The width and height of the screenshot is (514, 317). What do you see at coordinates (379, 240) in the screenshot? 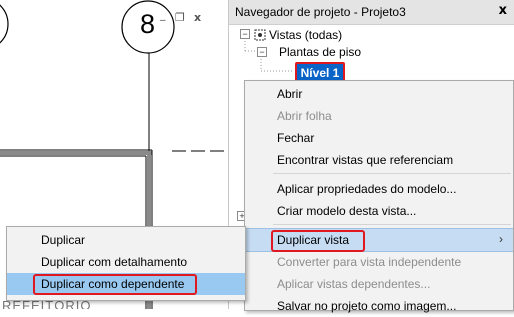
I see `menu-item-duplicar-vista: Duplicar vista ›` at bounding box center [379, 240].